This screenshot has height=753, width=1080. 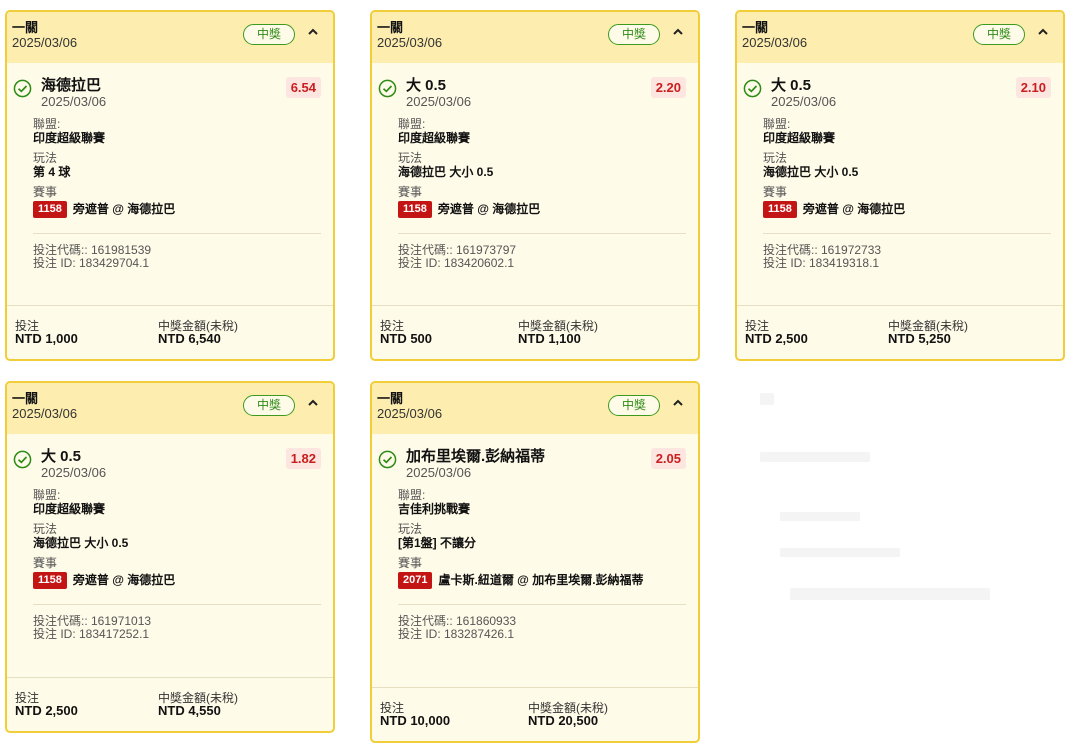 I want to click on bet-codes: 投注代碼:: 161973797 投注 ID: 183420602.1, so click(x=532, y=257).